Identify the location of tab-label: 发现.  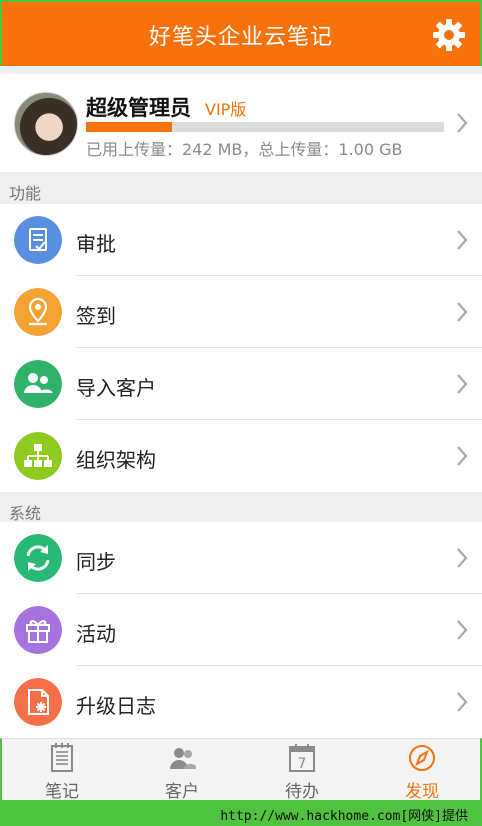
(422, 792).